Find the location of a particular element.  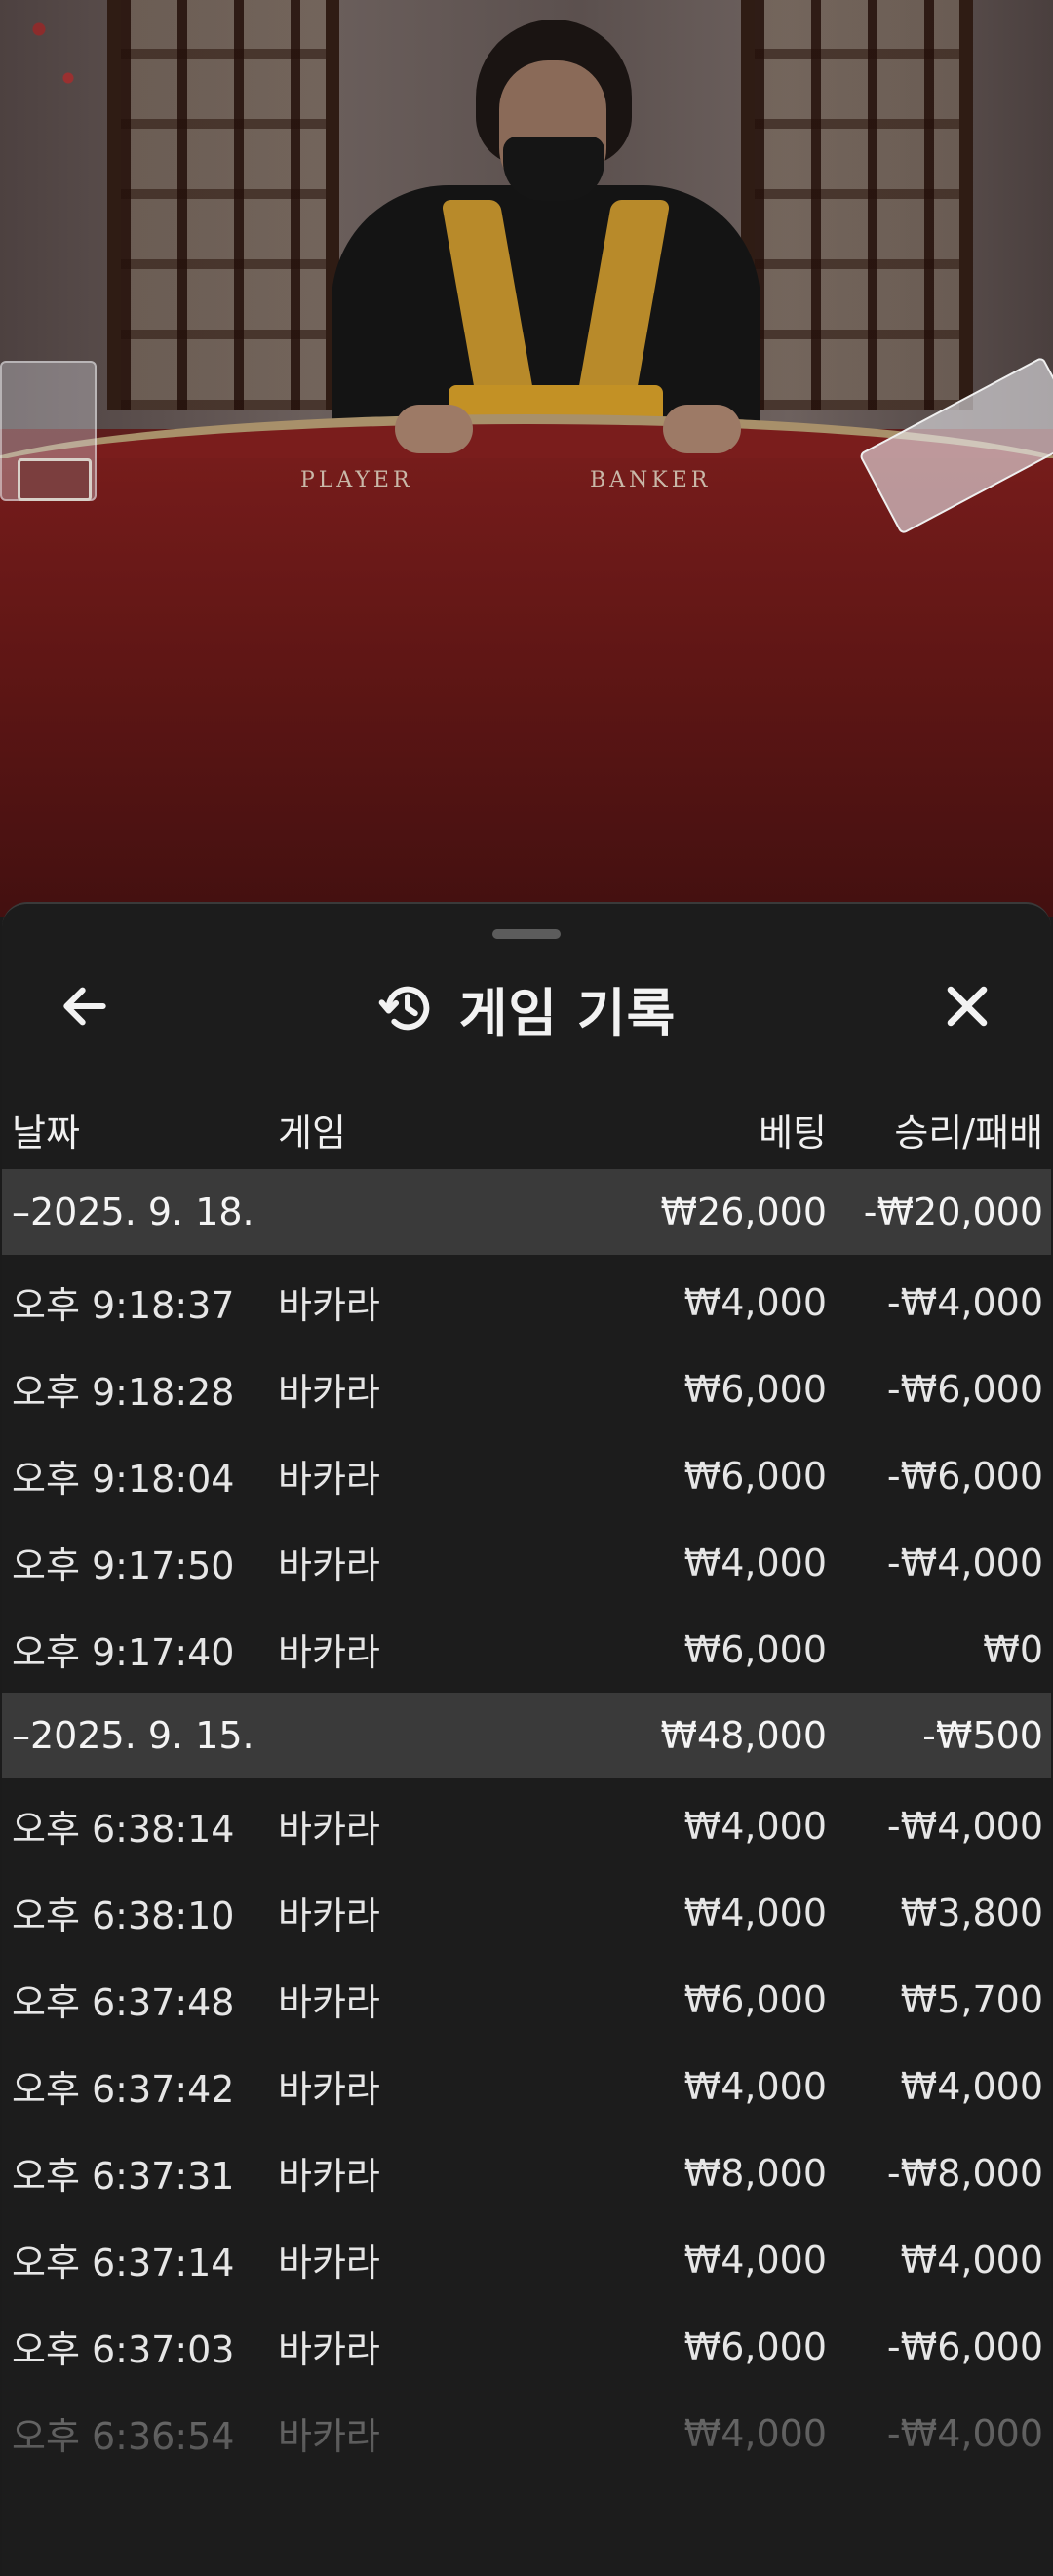

lattice-screen-right is located at coordinates (857, 205).